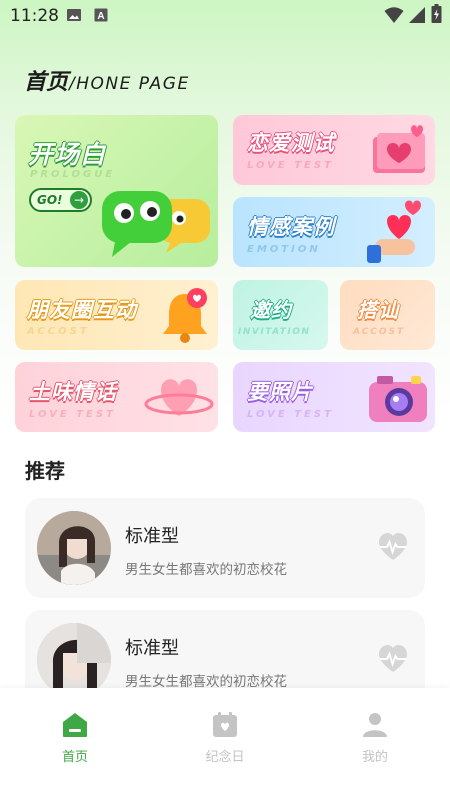  Describe the element at coordinates (82, 310) in the screenshot. I see `card-moments-title: 朋友圈互动` at that location.